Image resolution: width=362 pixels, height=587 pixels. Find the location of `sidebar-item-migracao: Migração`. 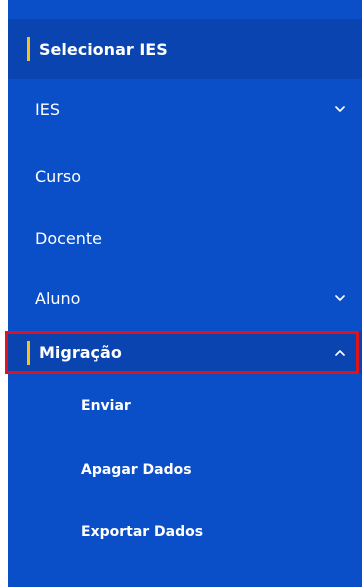

sidebar-item-migracao: Migração is located at coordinates (185, 352).